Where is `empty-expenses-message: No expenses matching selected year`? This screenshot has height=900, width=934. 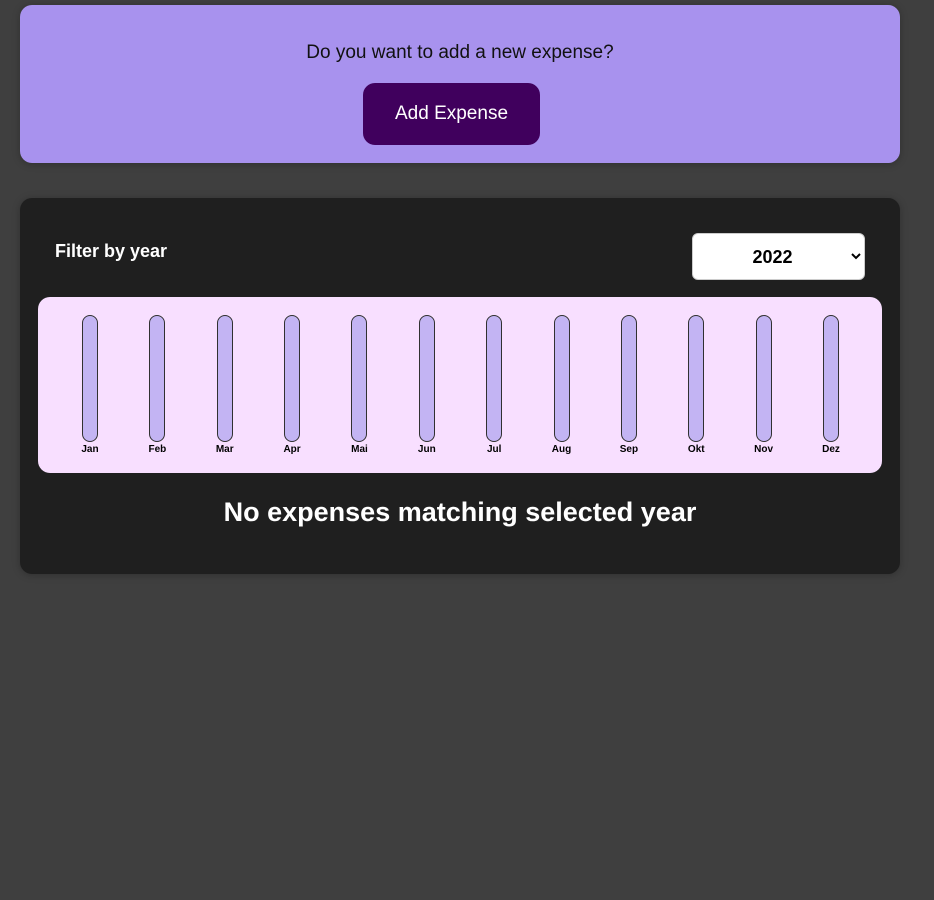
empty-expenses-message: No expenses matching selected year is located at coordinates (460, 512).